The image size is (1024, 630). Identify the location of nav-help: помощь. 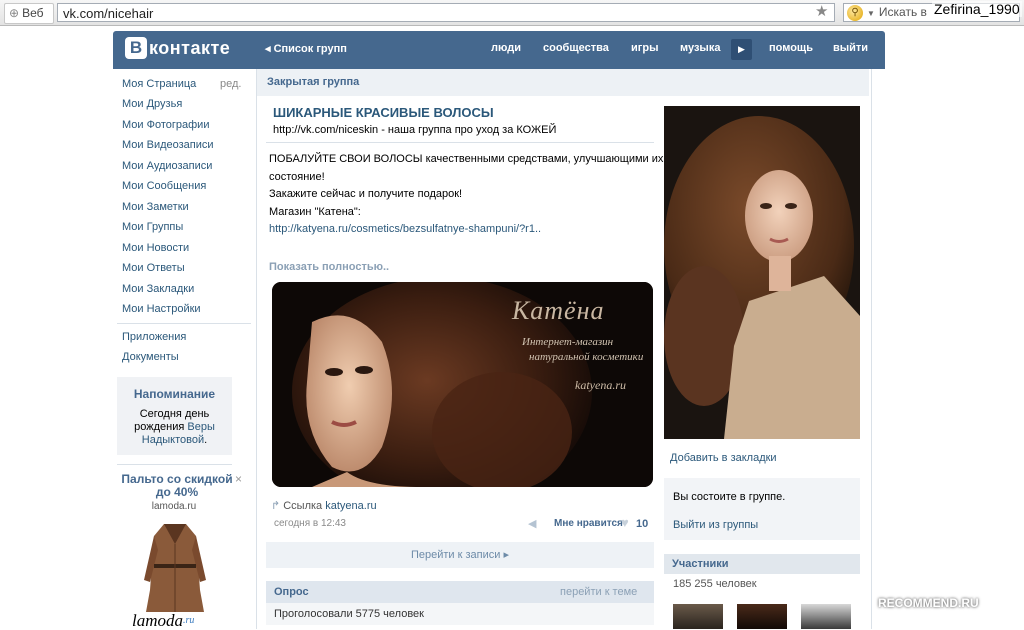
(791, 48).